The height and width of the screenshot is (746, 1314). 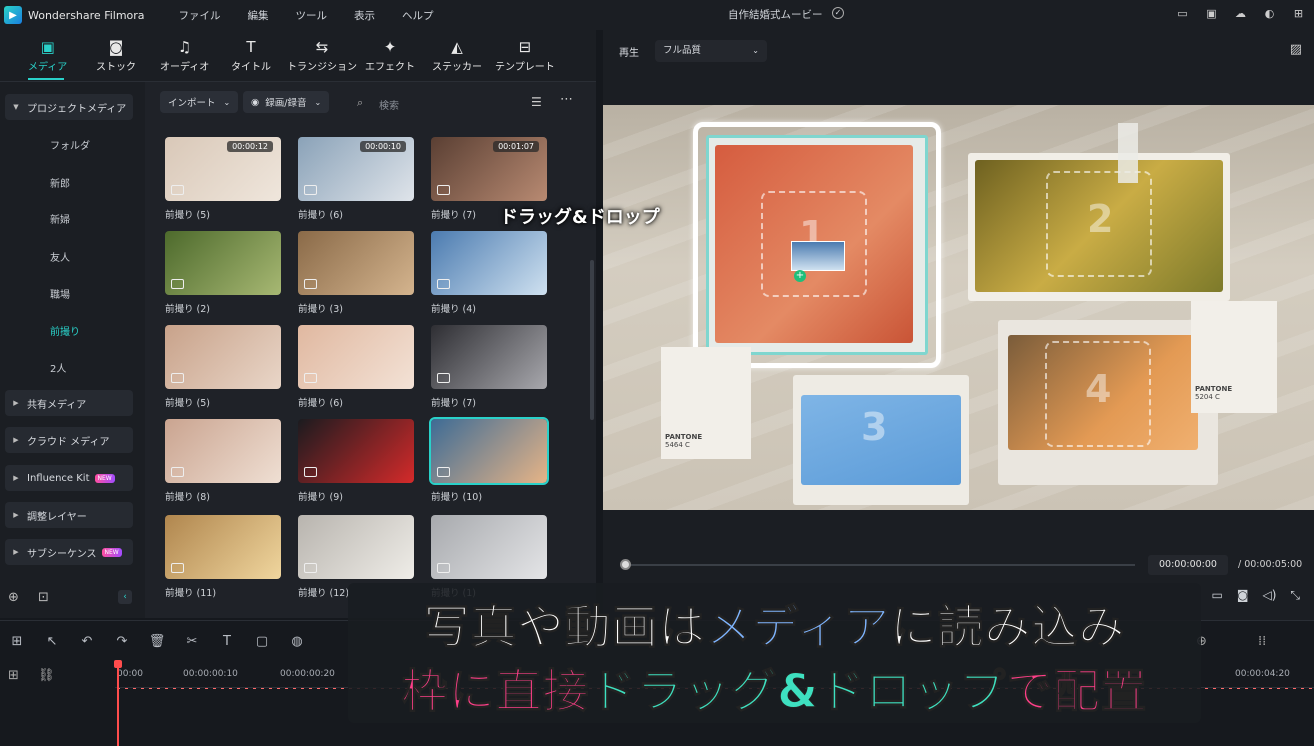 I want to click on menu-view: 表示, so click(x=364, y=15).